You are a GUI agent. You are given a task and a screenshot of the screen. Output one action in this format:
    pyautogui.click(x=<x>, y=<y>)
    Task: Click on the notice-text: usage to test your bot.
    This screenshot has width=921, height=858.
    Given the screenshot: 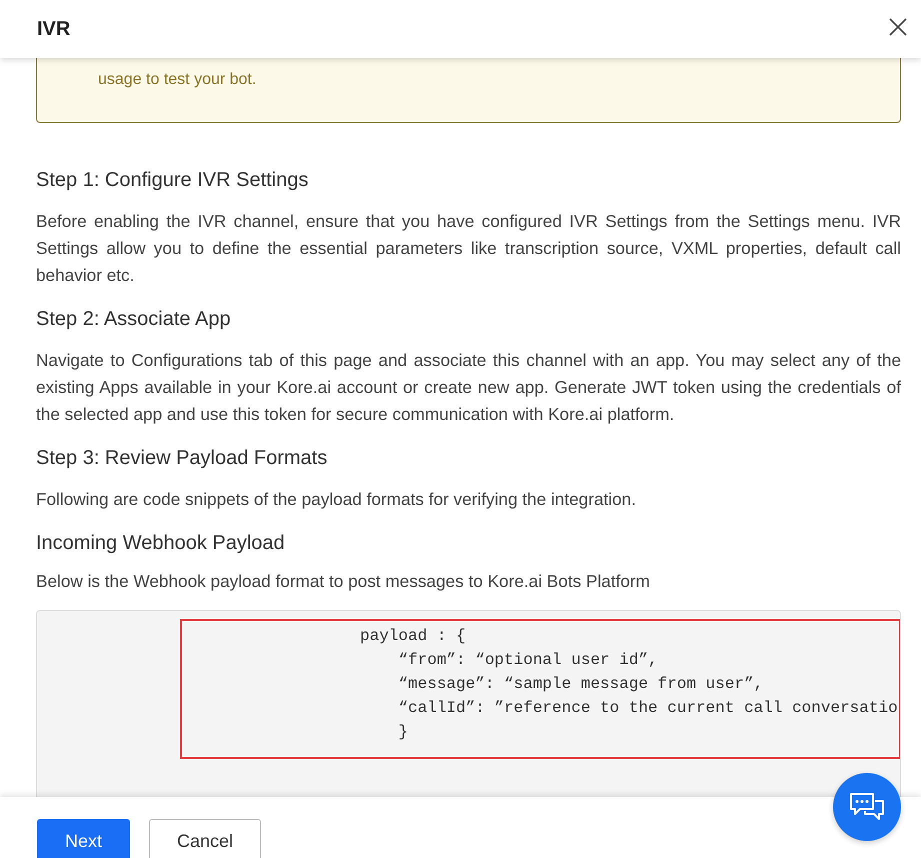 What is the action you would take?
    pyautogui.click(x=178, y=80)
    